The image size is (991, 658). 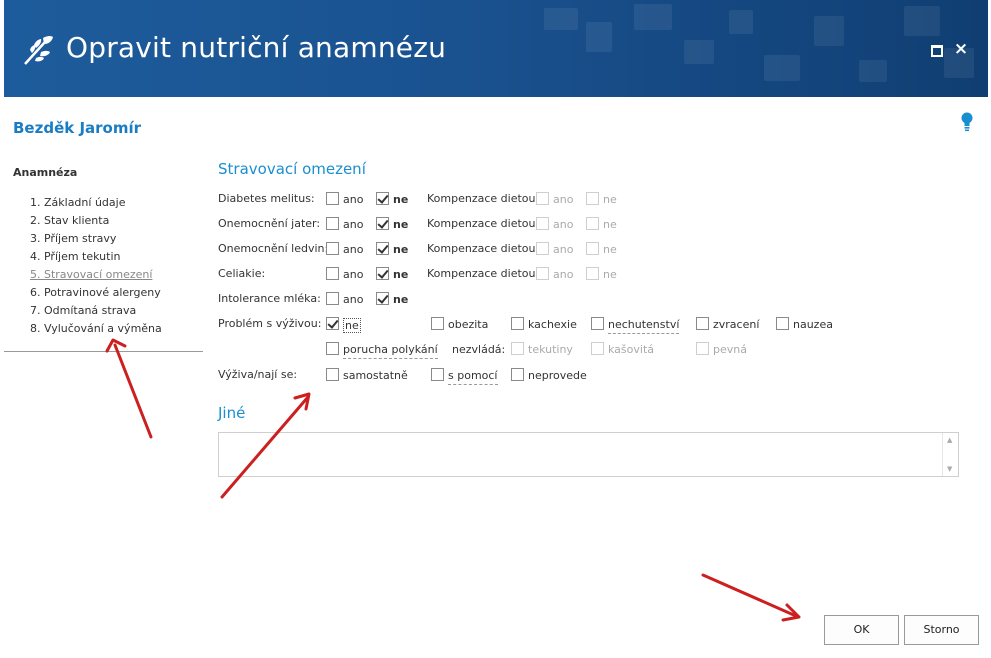 I want to click on nezvlada-label: nezvládá:, so click(x=479, y=349).